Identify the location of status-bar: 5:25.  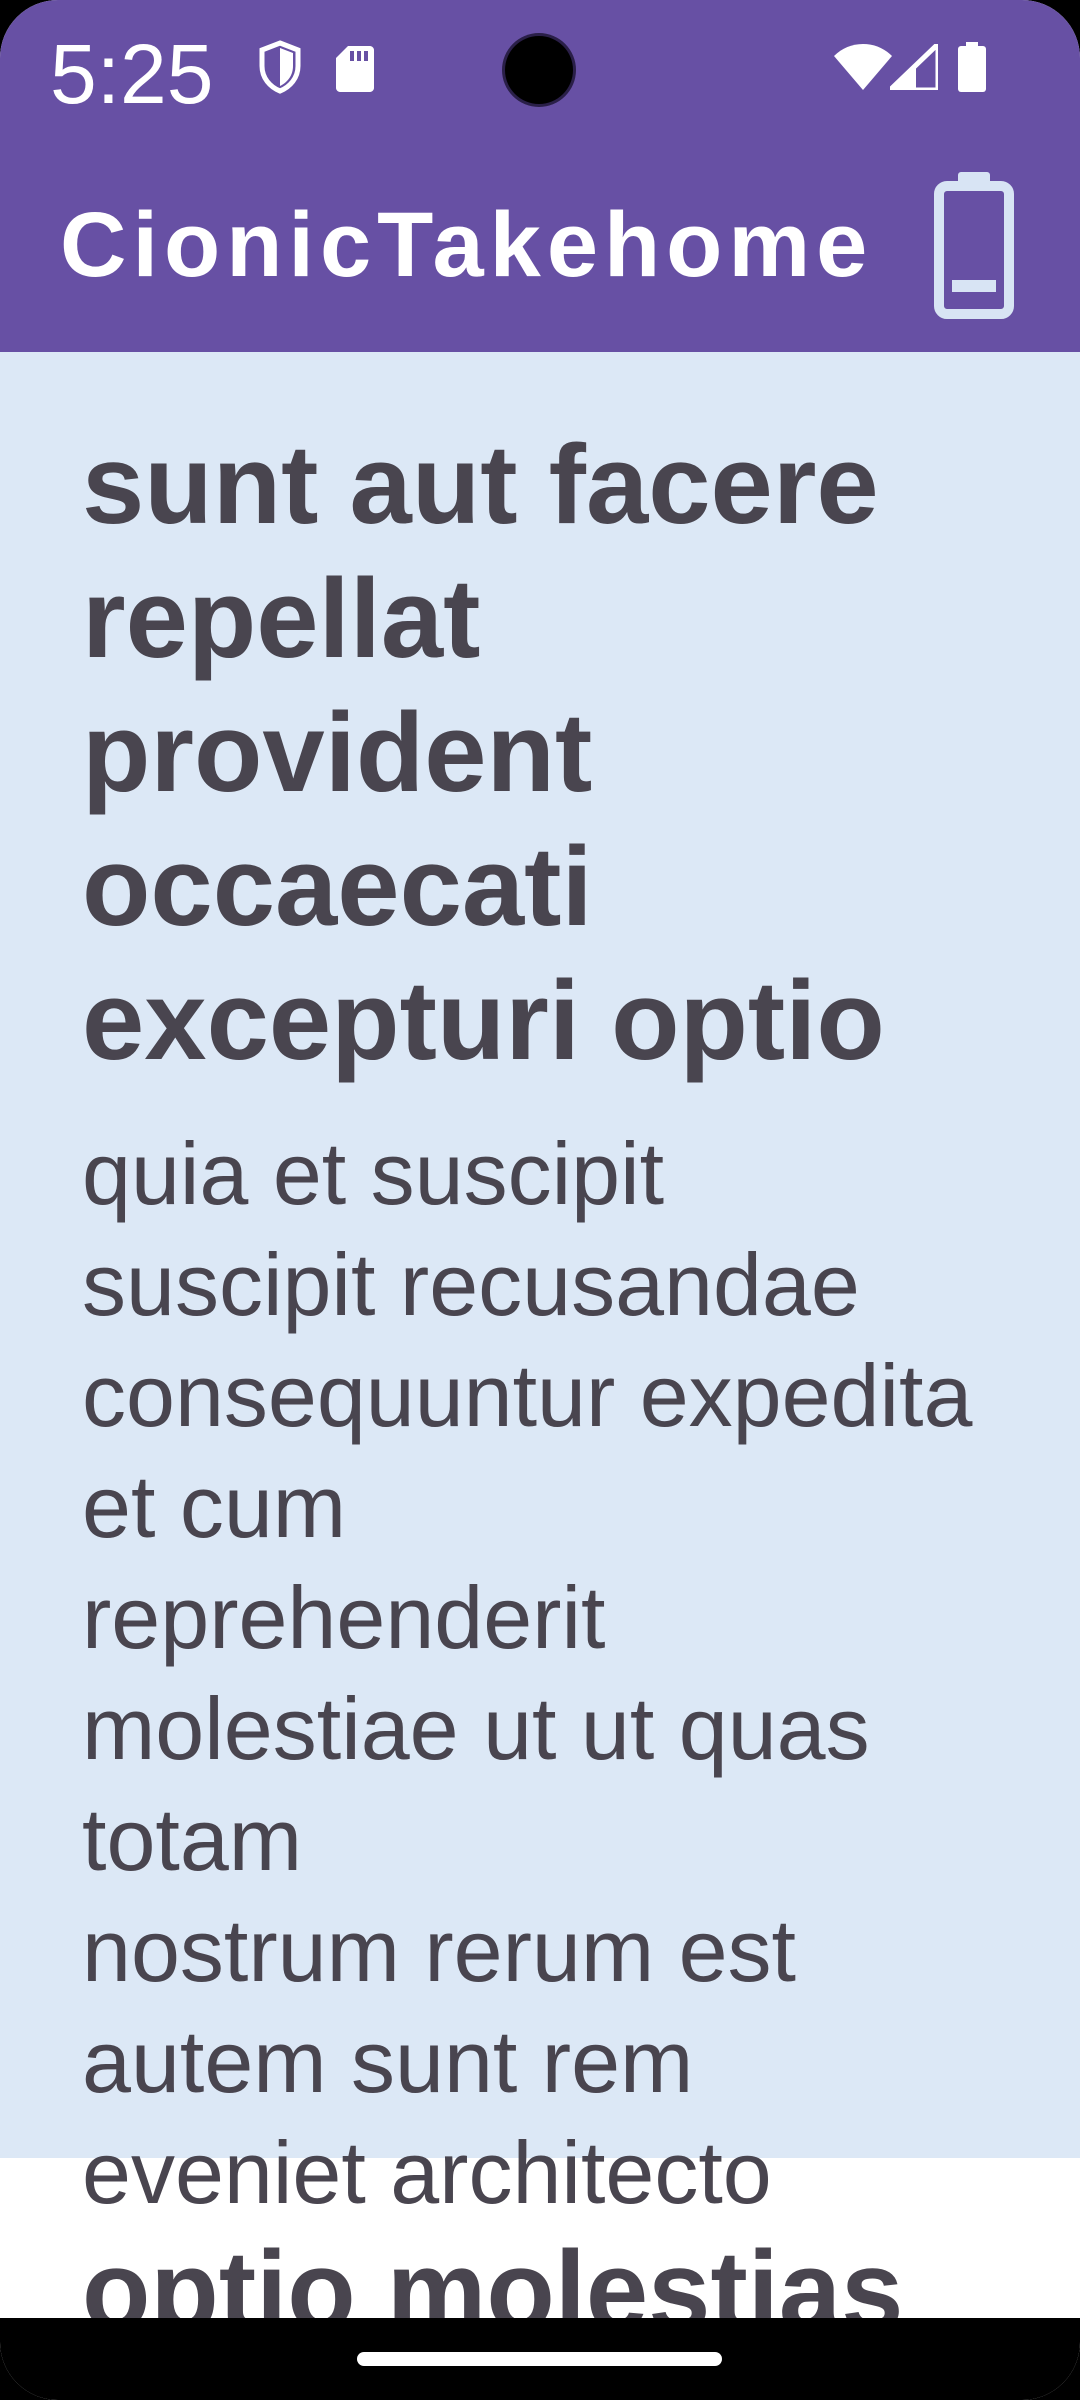
(540, 73).